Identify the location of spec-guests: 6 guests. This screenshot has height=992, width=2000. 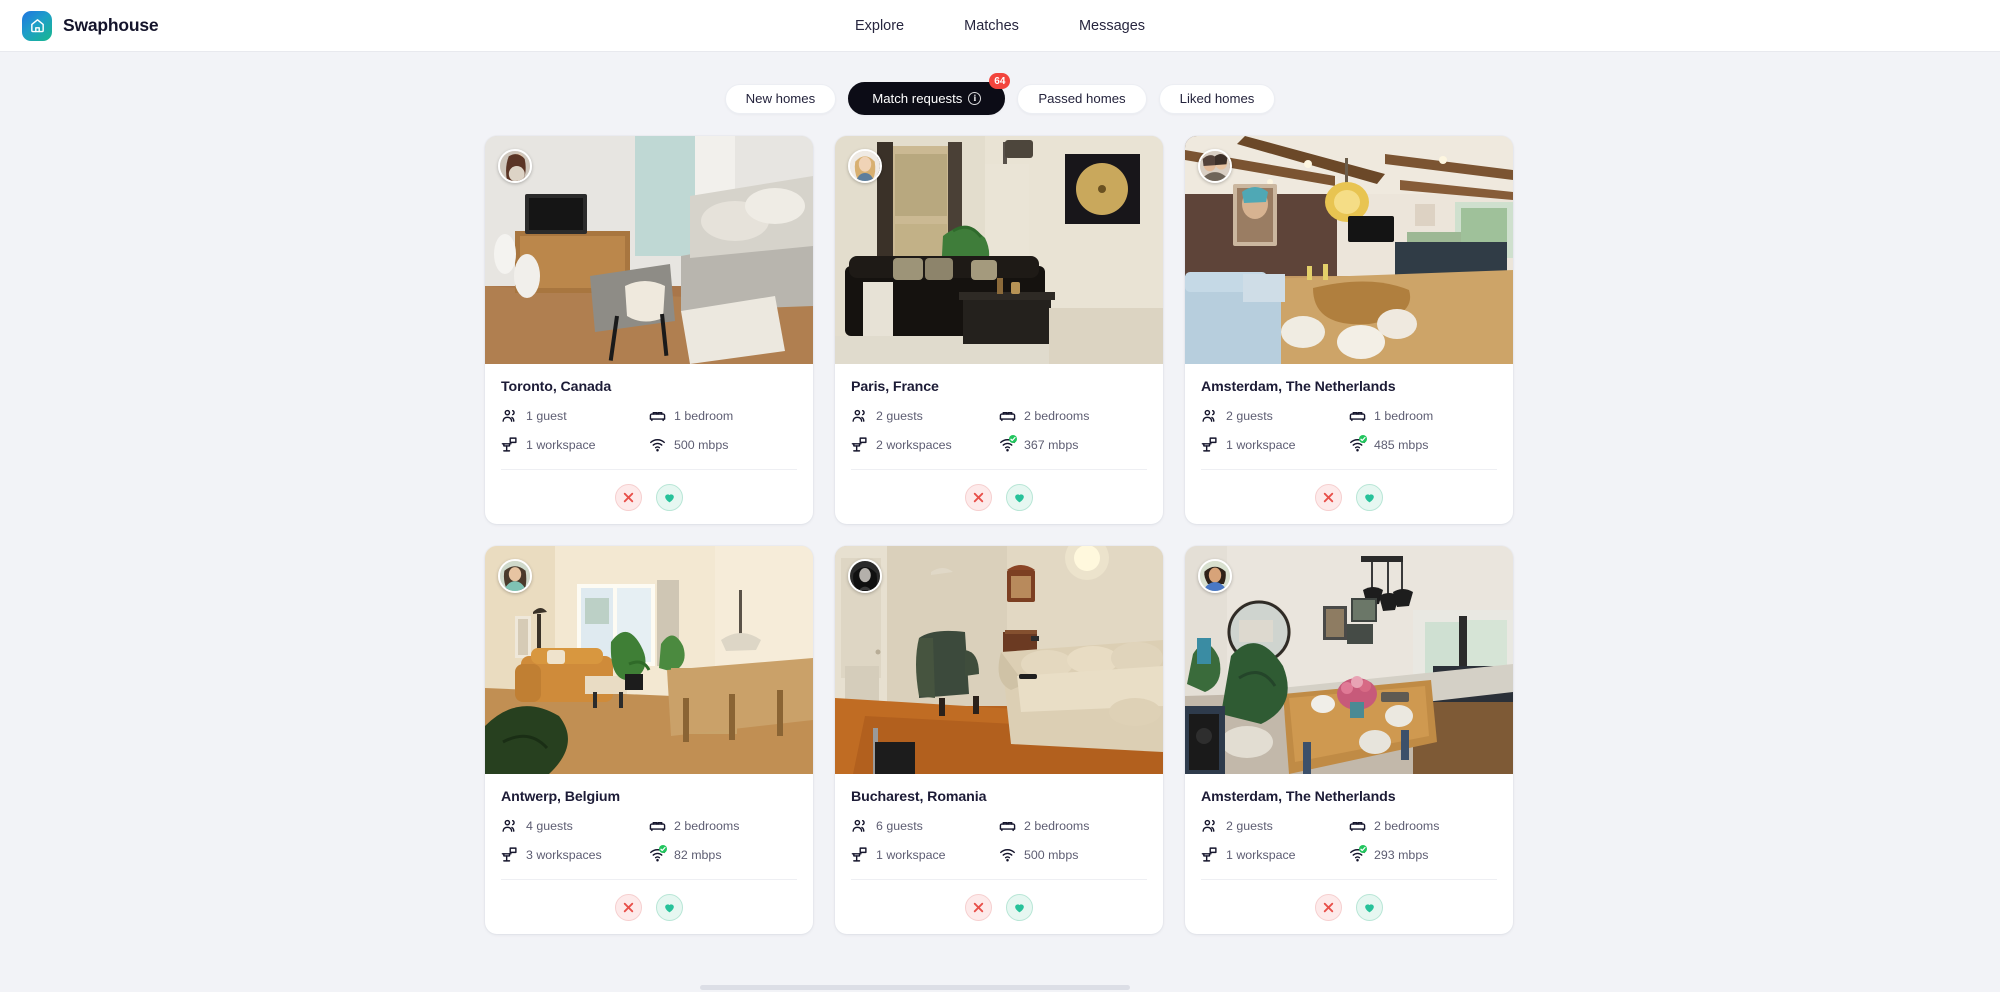
(925, 825).